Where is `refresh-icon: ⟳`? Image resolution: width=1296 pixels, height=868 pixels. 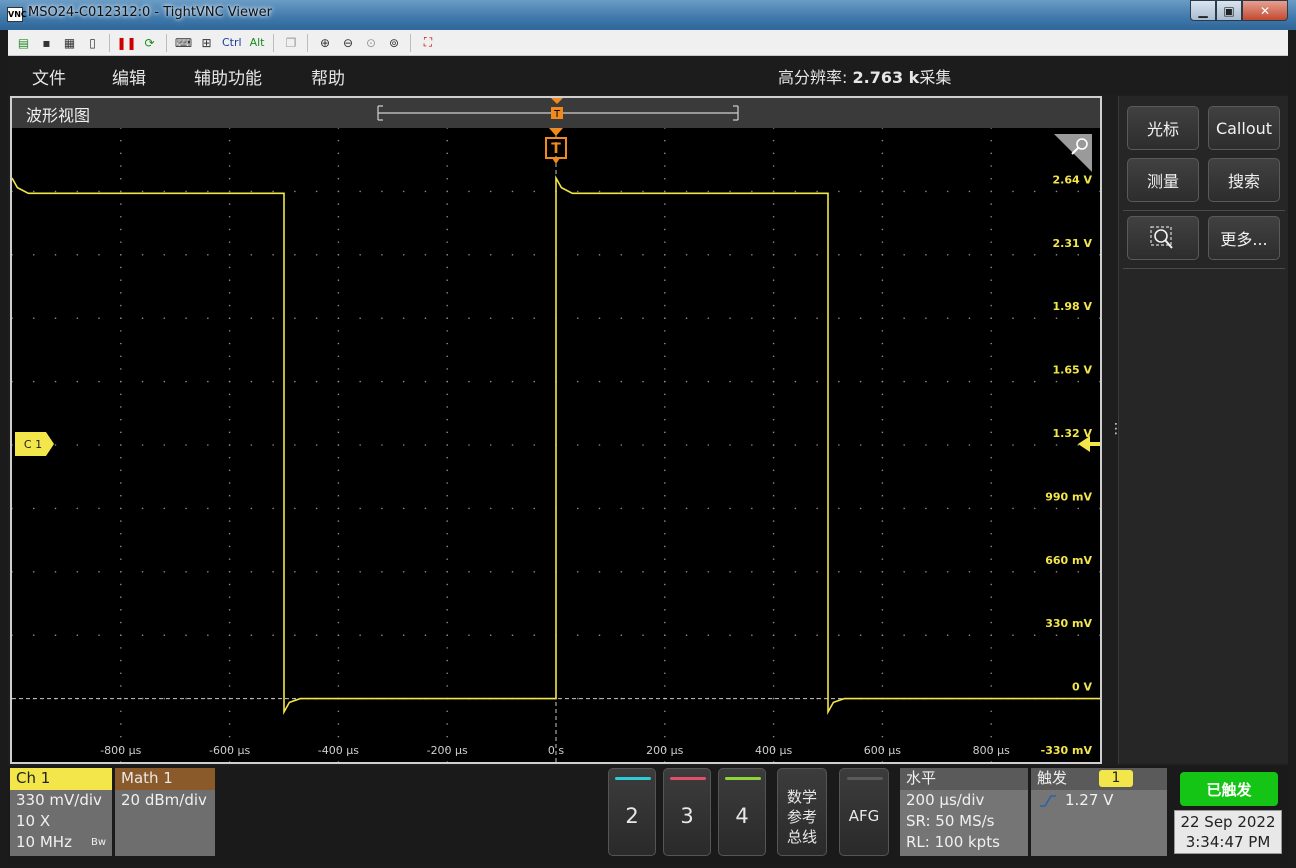 refresh-icon: ⟳ is located at coordinates (149, 42).